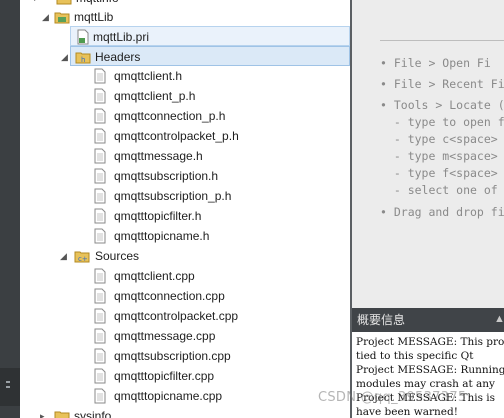 The image size is (504, 418). I want to click on project-label: mqttLib, so click(94, 17).